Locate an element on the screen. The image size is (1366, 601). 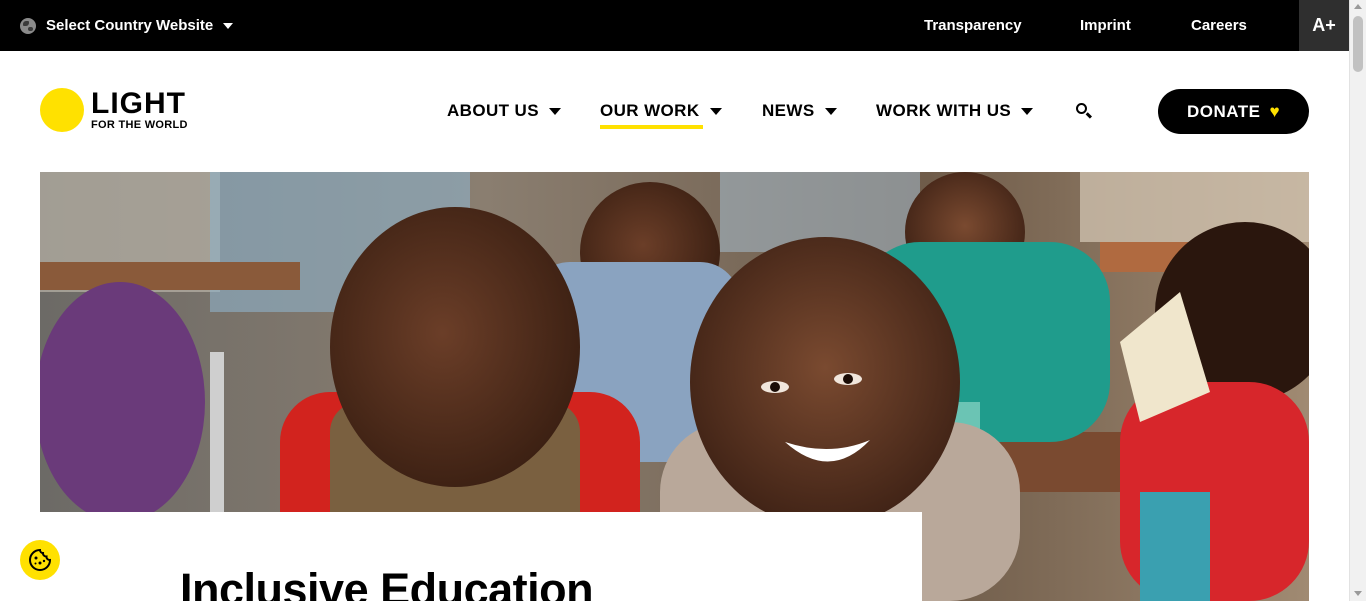
nav-work-with-us-label: WORK WITH US is located at coordinates (944, 110).